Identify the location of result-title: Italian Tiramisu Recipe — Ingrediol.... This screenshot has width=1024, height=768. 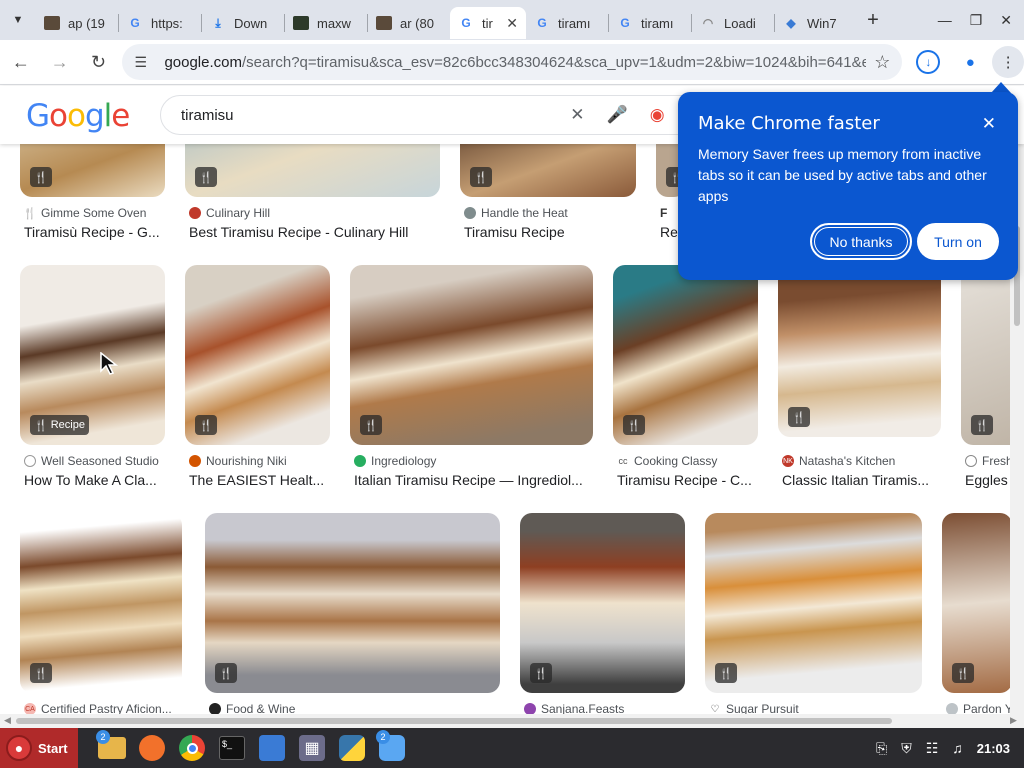
(474, 480).